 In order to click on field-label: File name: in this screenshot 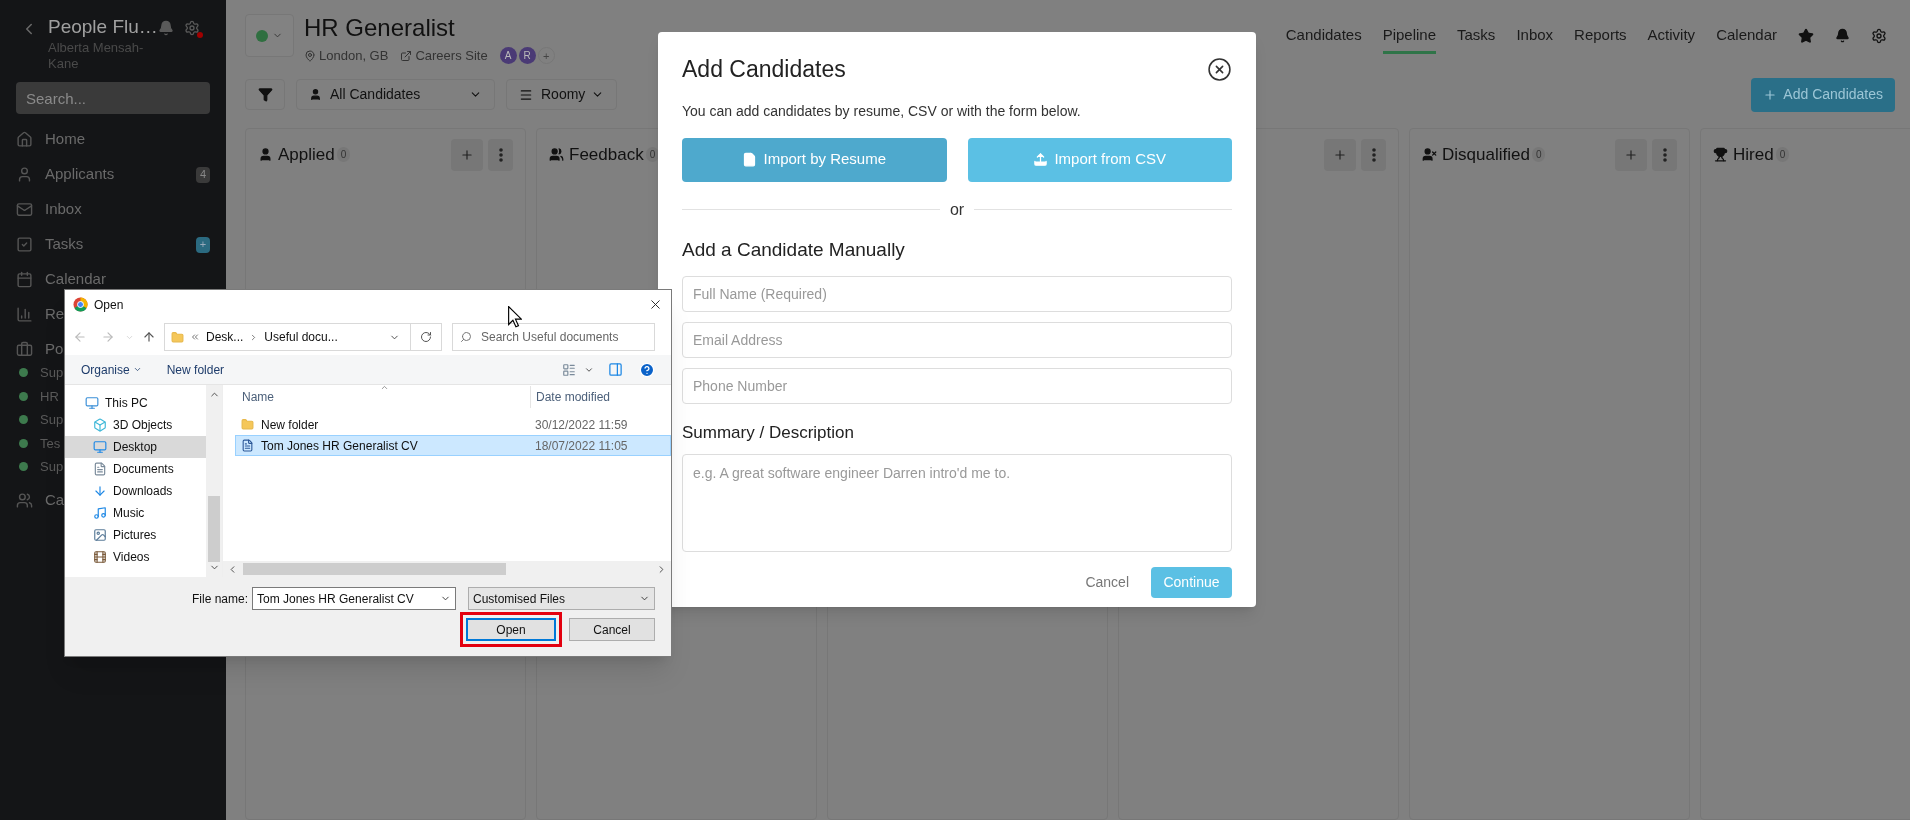, I will do `click(219, 599)`.